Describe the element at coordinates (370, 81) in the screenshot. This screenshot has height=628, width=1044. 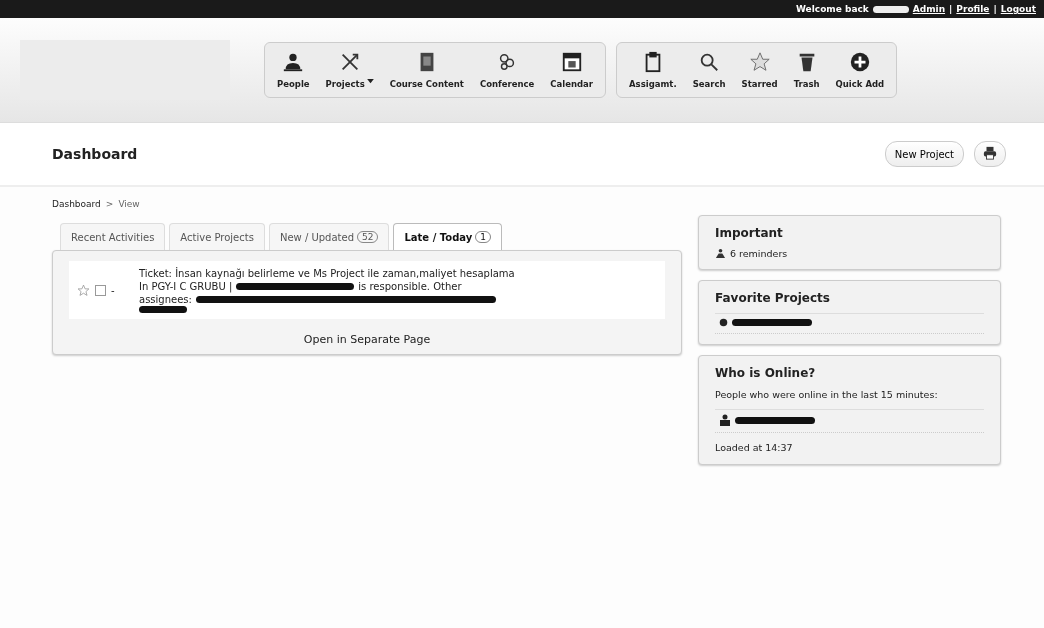
I see `caret-icon` at that location.